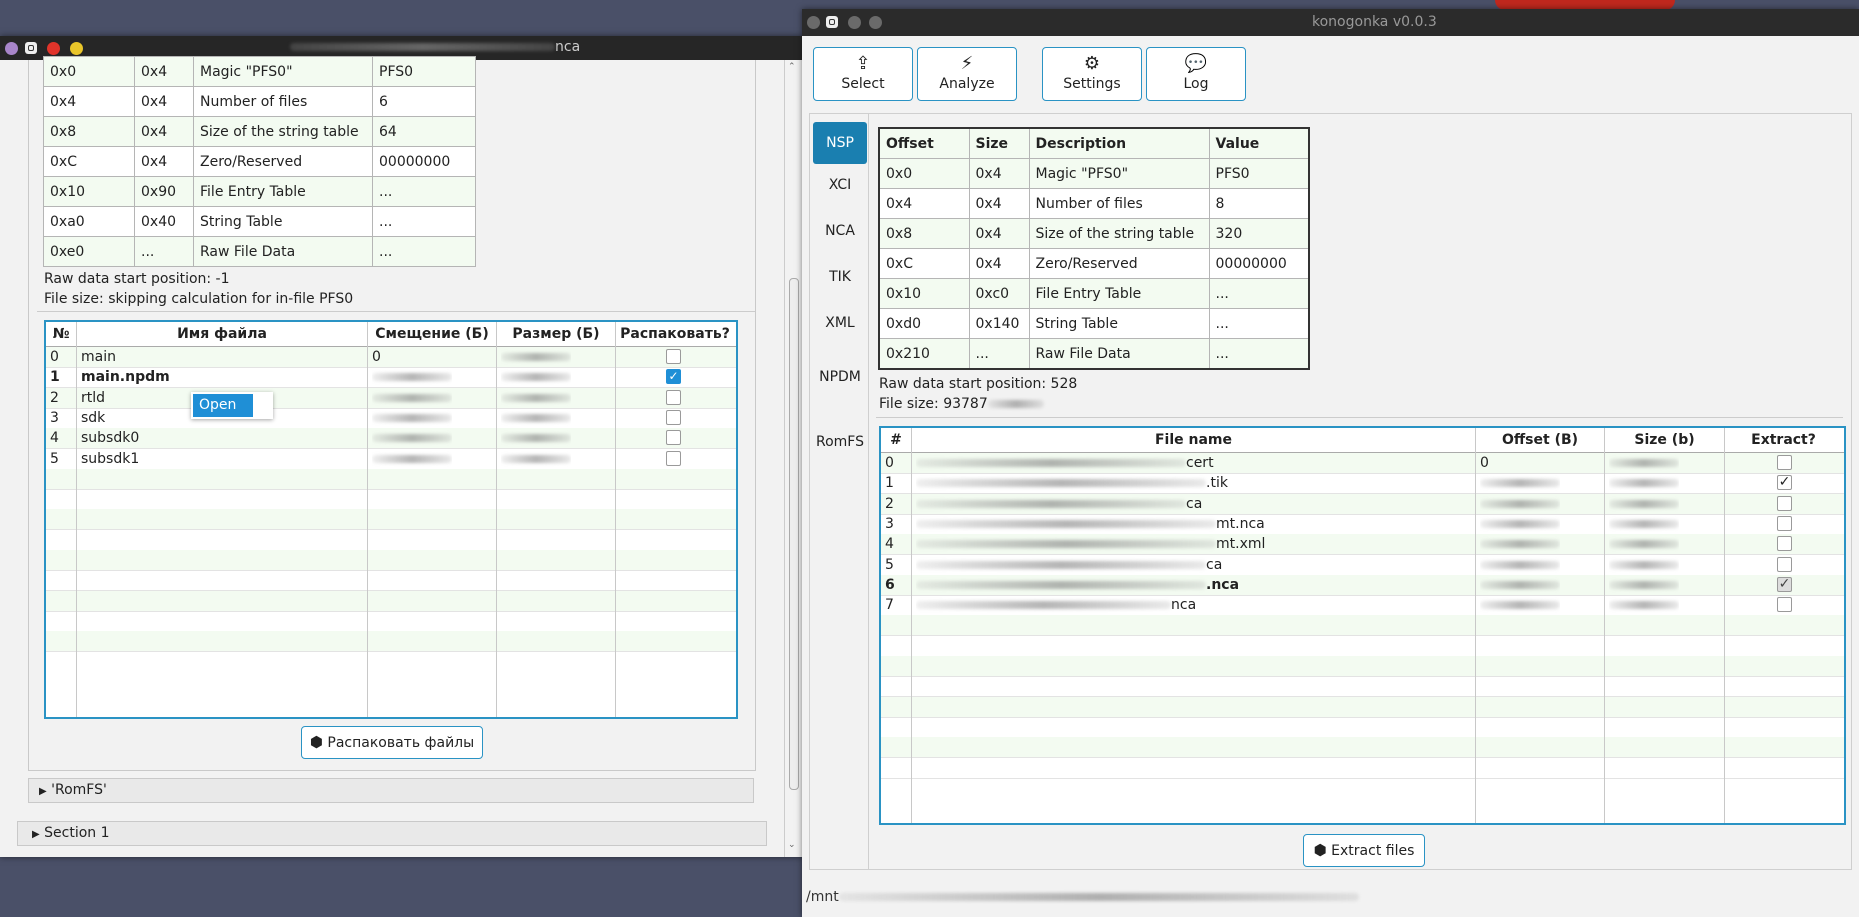  Describe the element at coordinates (840, 442) in the screenshot. I see `tab-romfs: RomFS` at that location.